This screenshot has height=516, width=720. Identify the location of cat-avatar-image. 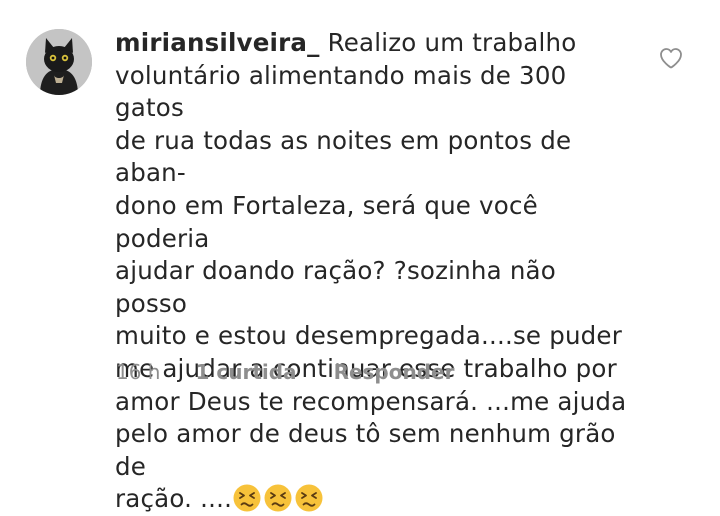
(59, 62).